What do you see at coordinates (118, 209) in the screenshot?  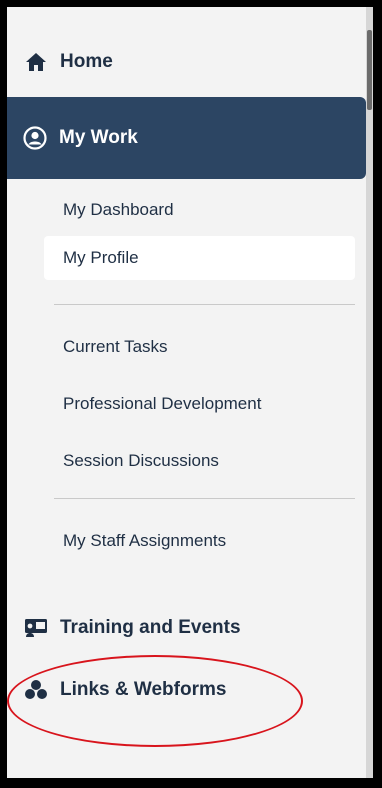 I see `nav-my-dashboard-label: My Dashboard` at bounding box center [118, 209].